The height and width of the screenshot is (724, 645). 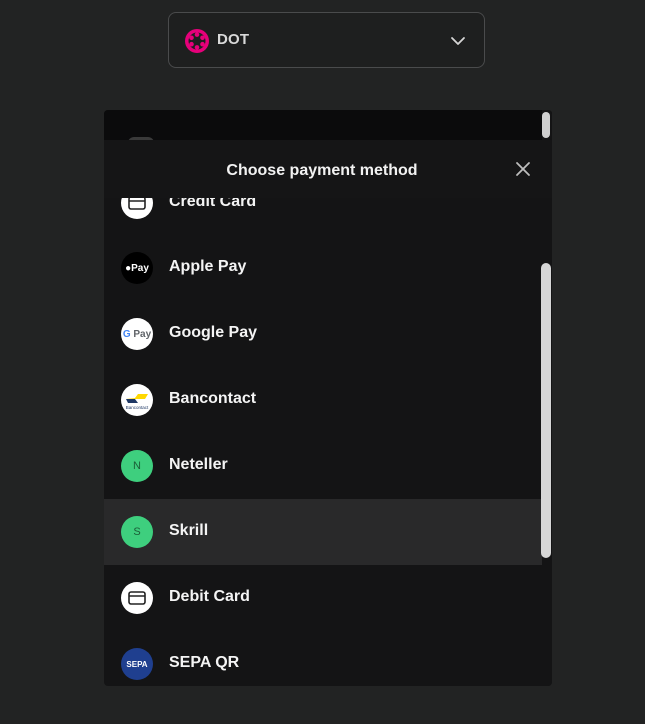 I want to click on payment-option-label: Google Pay, so click(x=213, y=332).